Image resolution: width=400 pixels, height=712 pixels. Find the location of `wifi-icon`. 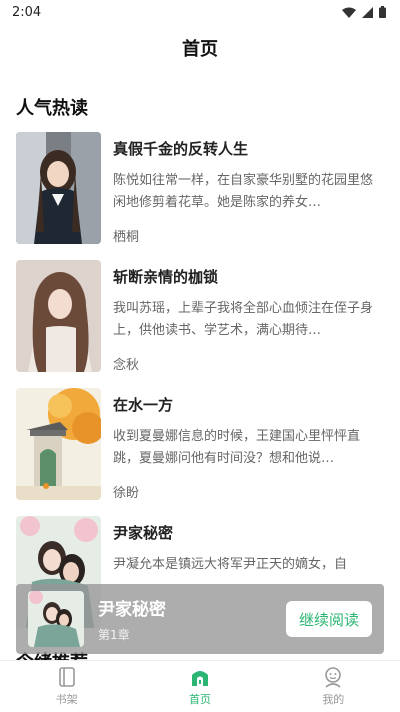

wifi-icon is located at coordinates (349, 12).